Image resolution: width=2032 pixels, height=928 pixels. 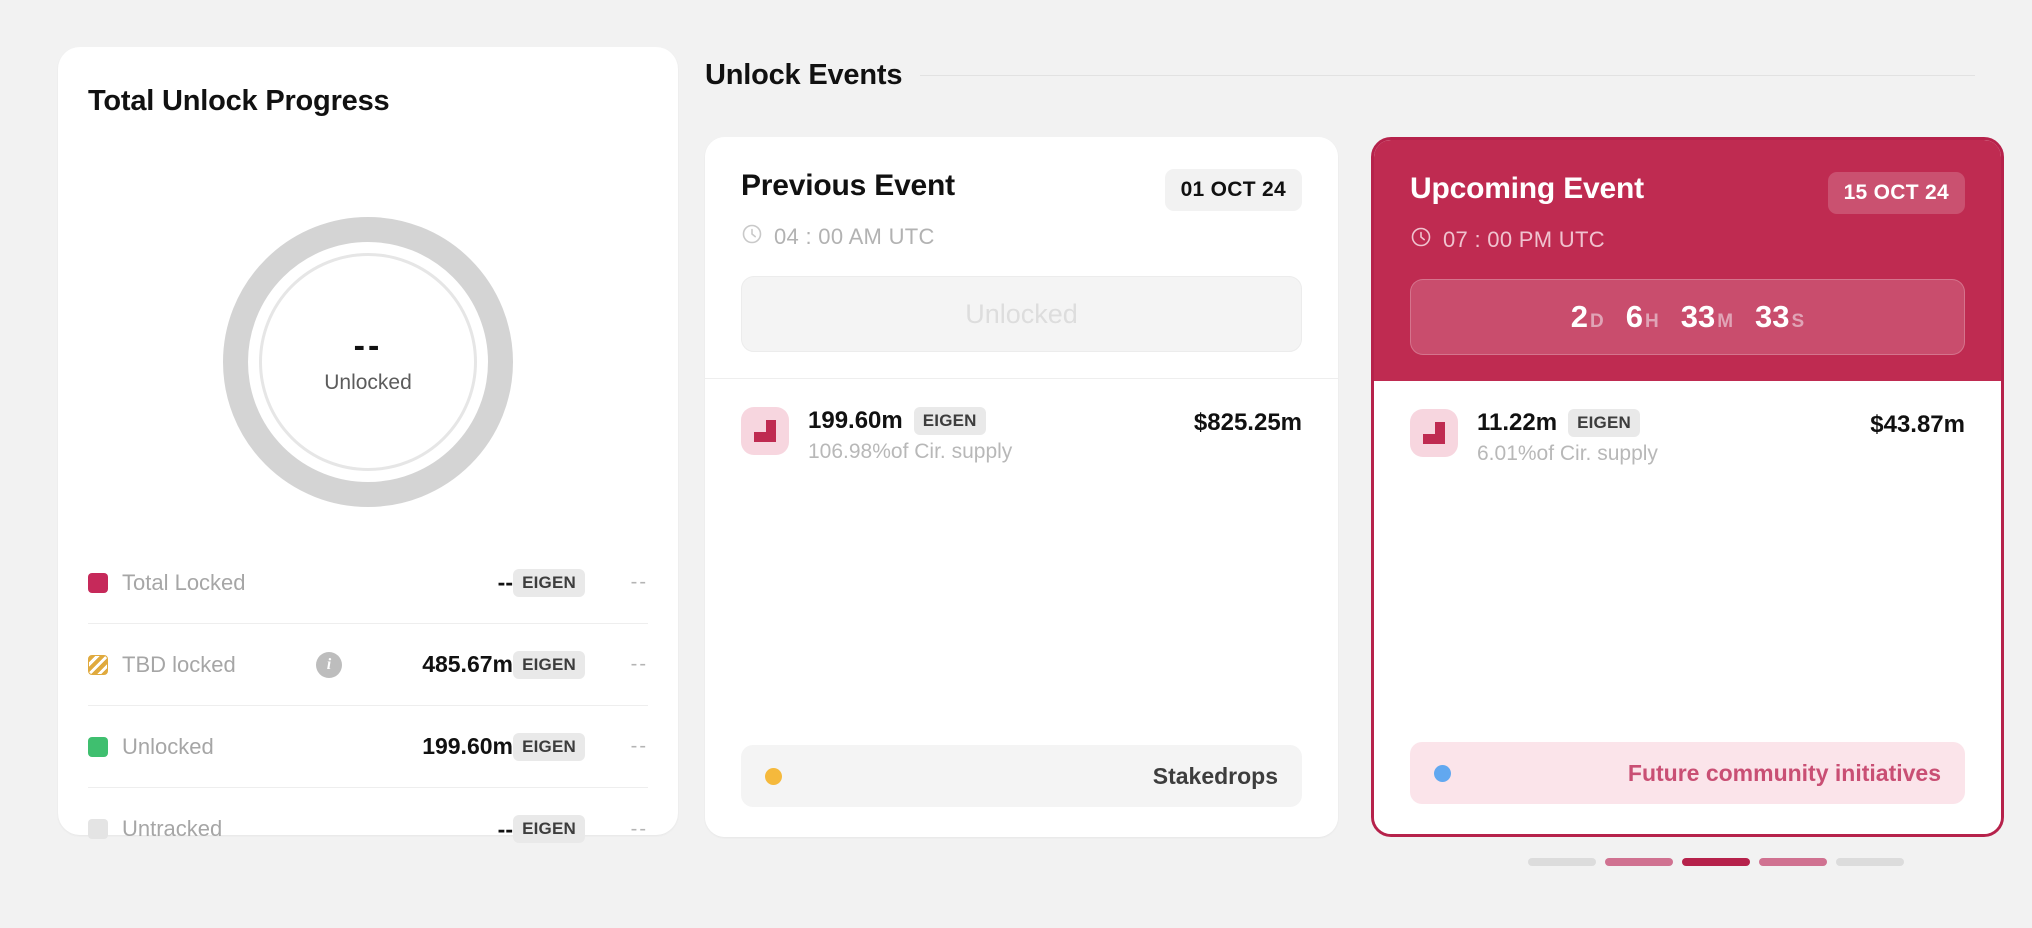 What do you see at coordinates (991, 421) in the screenshot?
I see `token-amount-line: 199.60m EIGEN` at bounding box center [991, 421].